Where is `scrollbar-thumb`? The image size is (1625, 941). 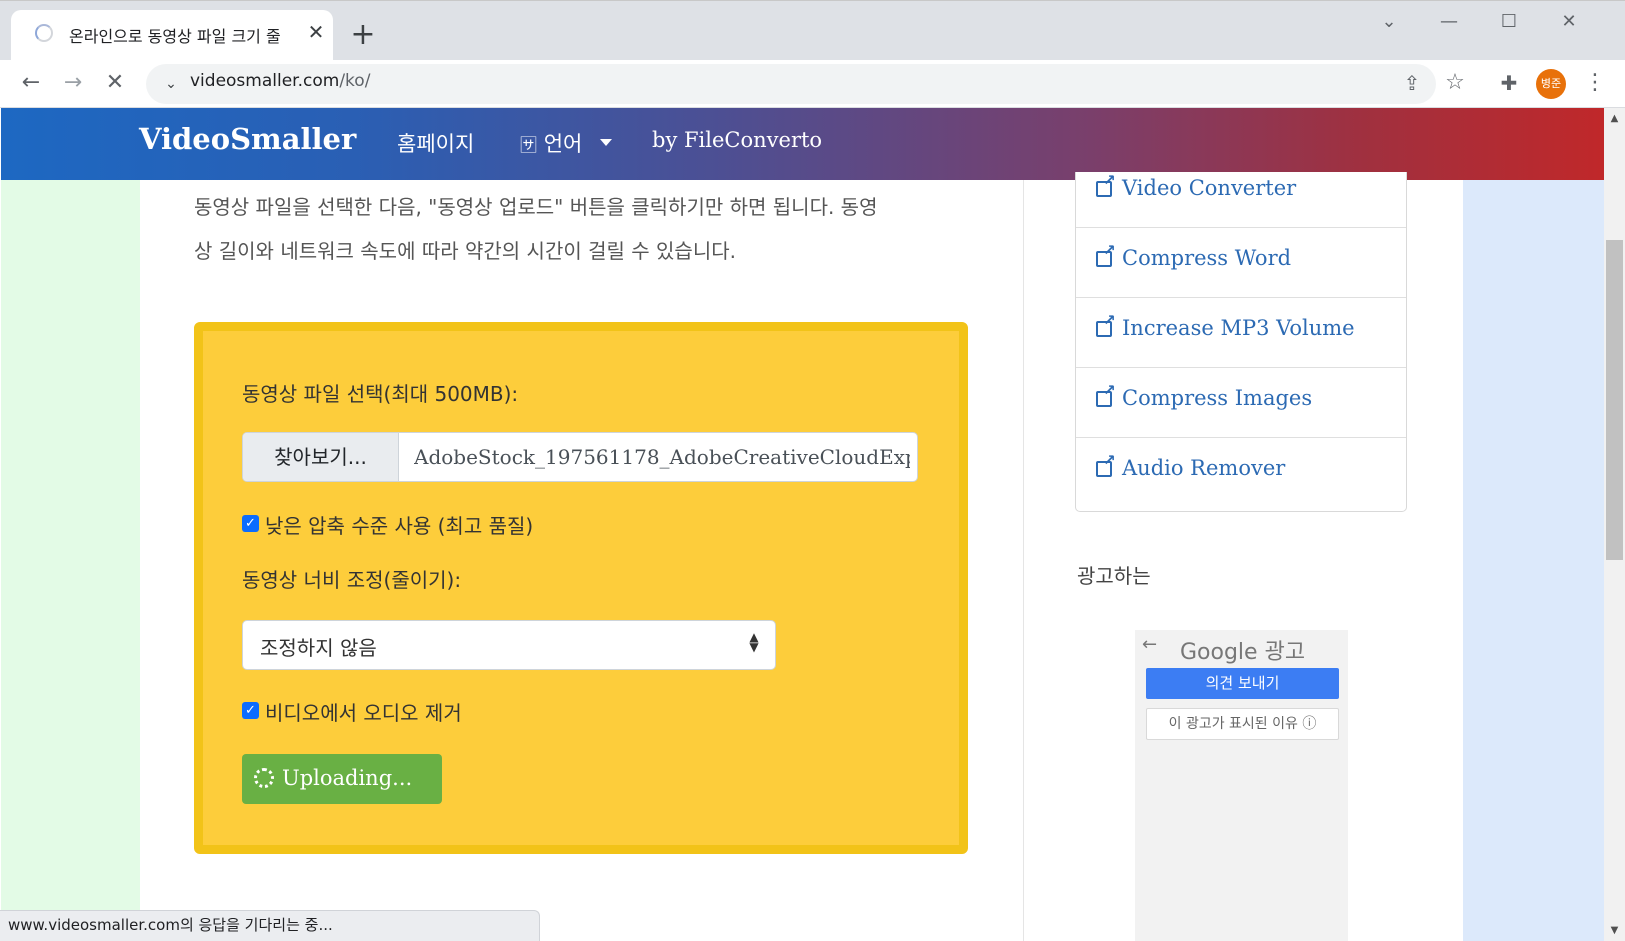
scrollbar-thumb is located at coordinates (1614, 400).